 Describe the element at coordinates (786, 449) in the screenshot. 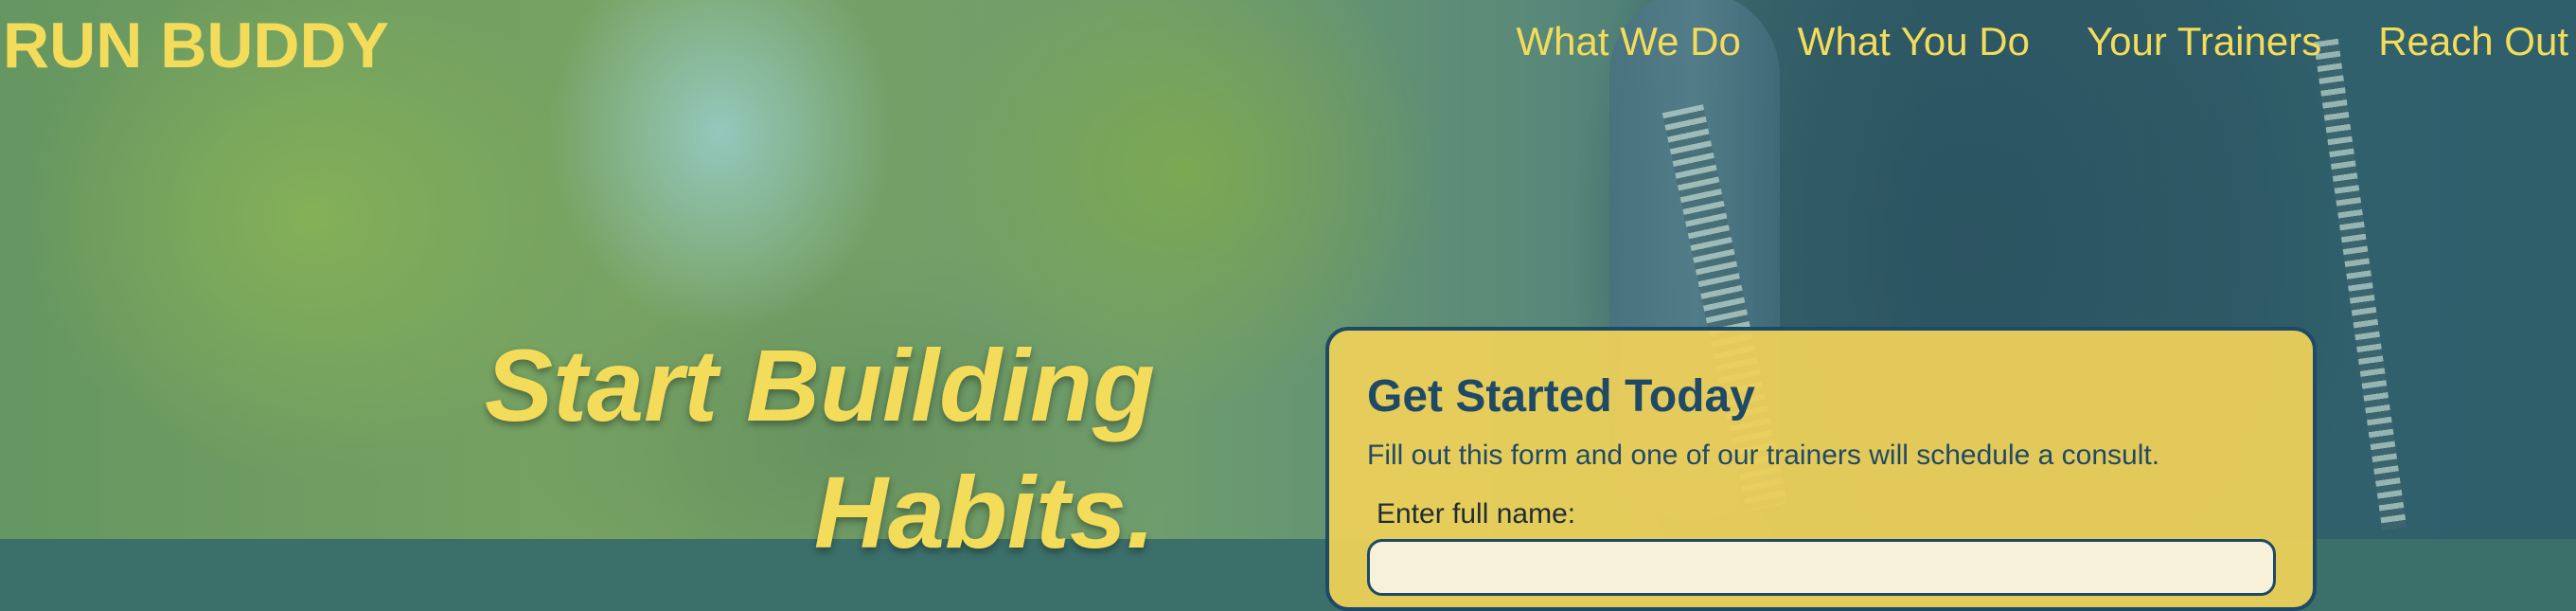

I see `hero-headline: Start Building Habits.` at that location.